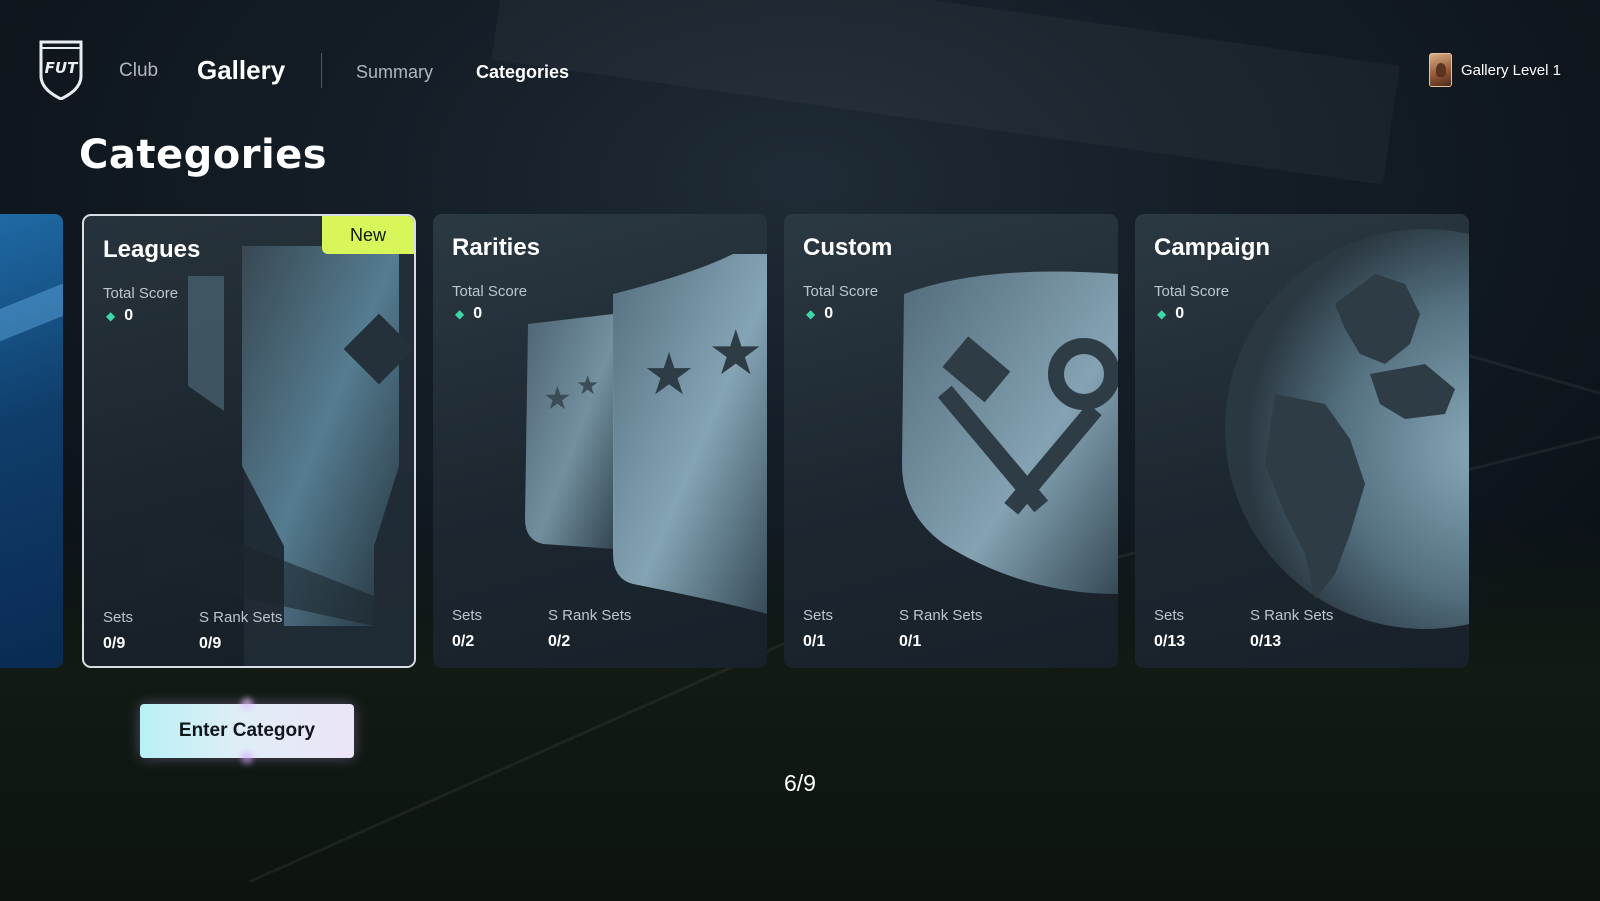 Image resolution: width=1600 pixels, height=901 pixels. What do you see at coordinates (279, 456) in the screenshot?
I see `trophy-icon` at bounding box center [279, 456].